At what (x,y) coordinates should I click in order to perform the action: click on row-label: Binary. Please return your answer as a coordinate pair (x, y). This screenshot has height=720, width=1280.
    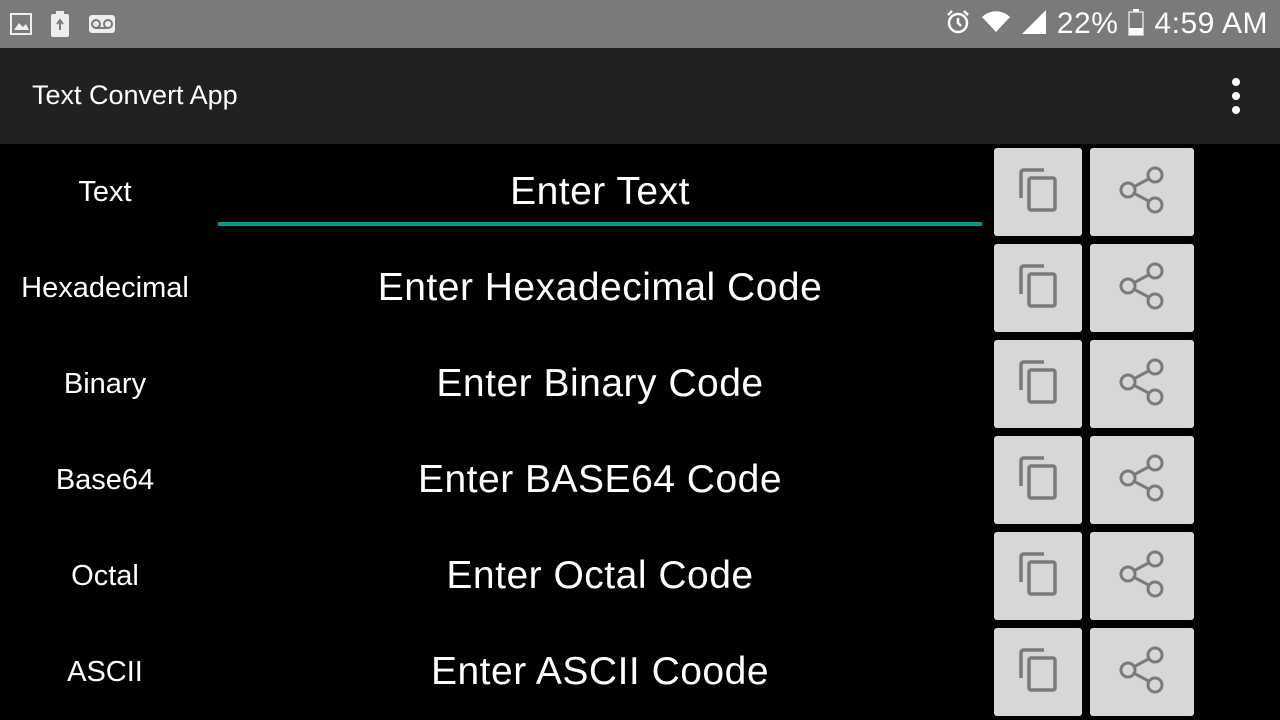
    Looking at the image, I should click on (105, 383).